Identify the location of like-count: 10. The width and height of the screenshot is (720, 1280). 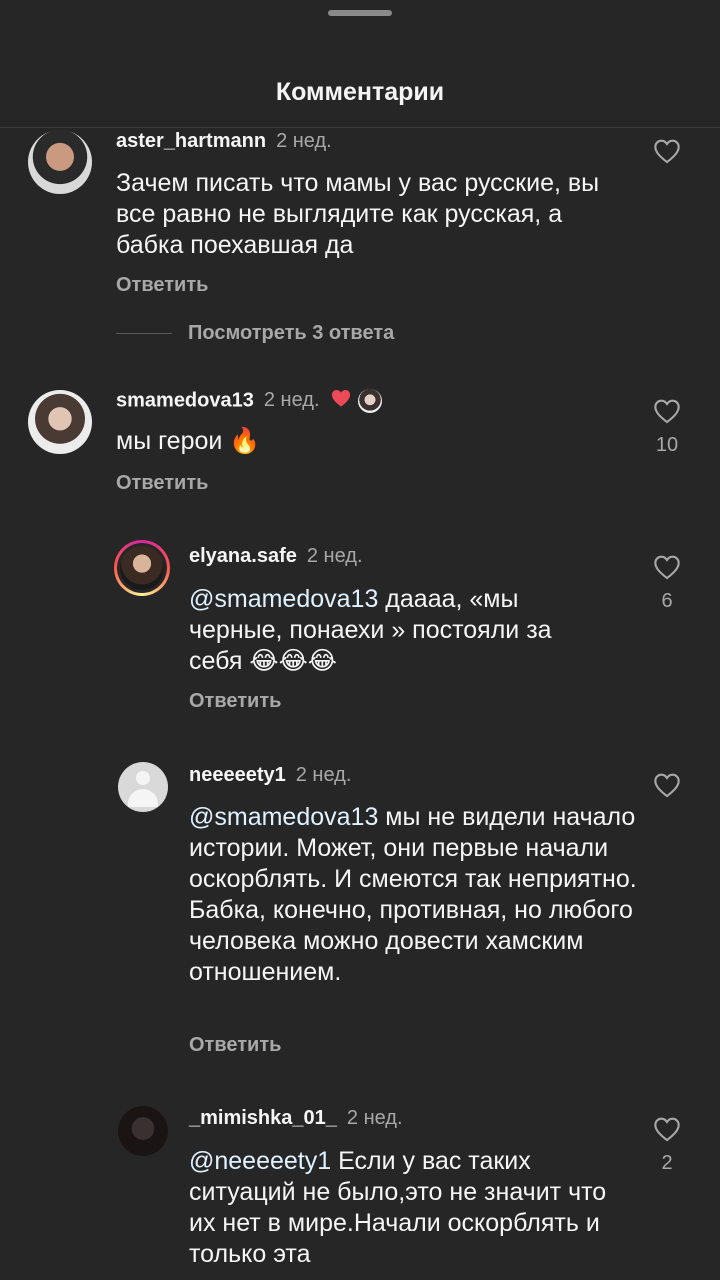
(667, 445).